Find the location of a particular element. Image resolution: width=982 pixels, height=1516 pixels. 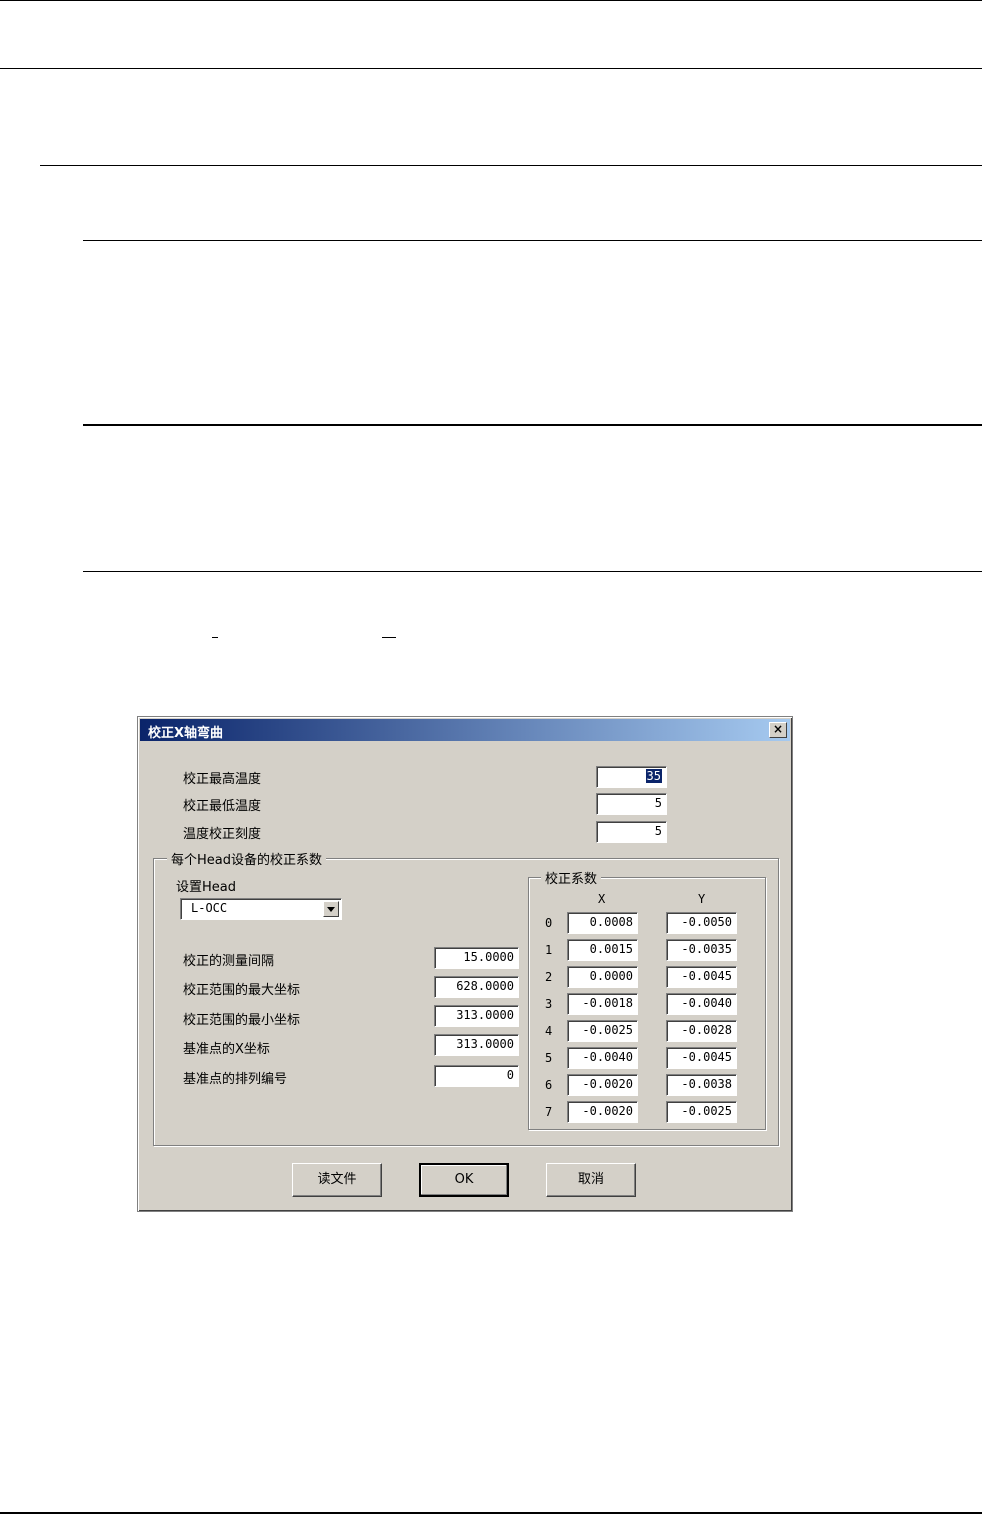

row-index: 4 is located at coordinates (549, 1031).